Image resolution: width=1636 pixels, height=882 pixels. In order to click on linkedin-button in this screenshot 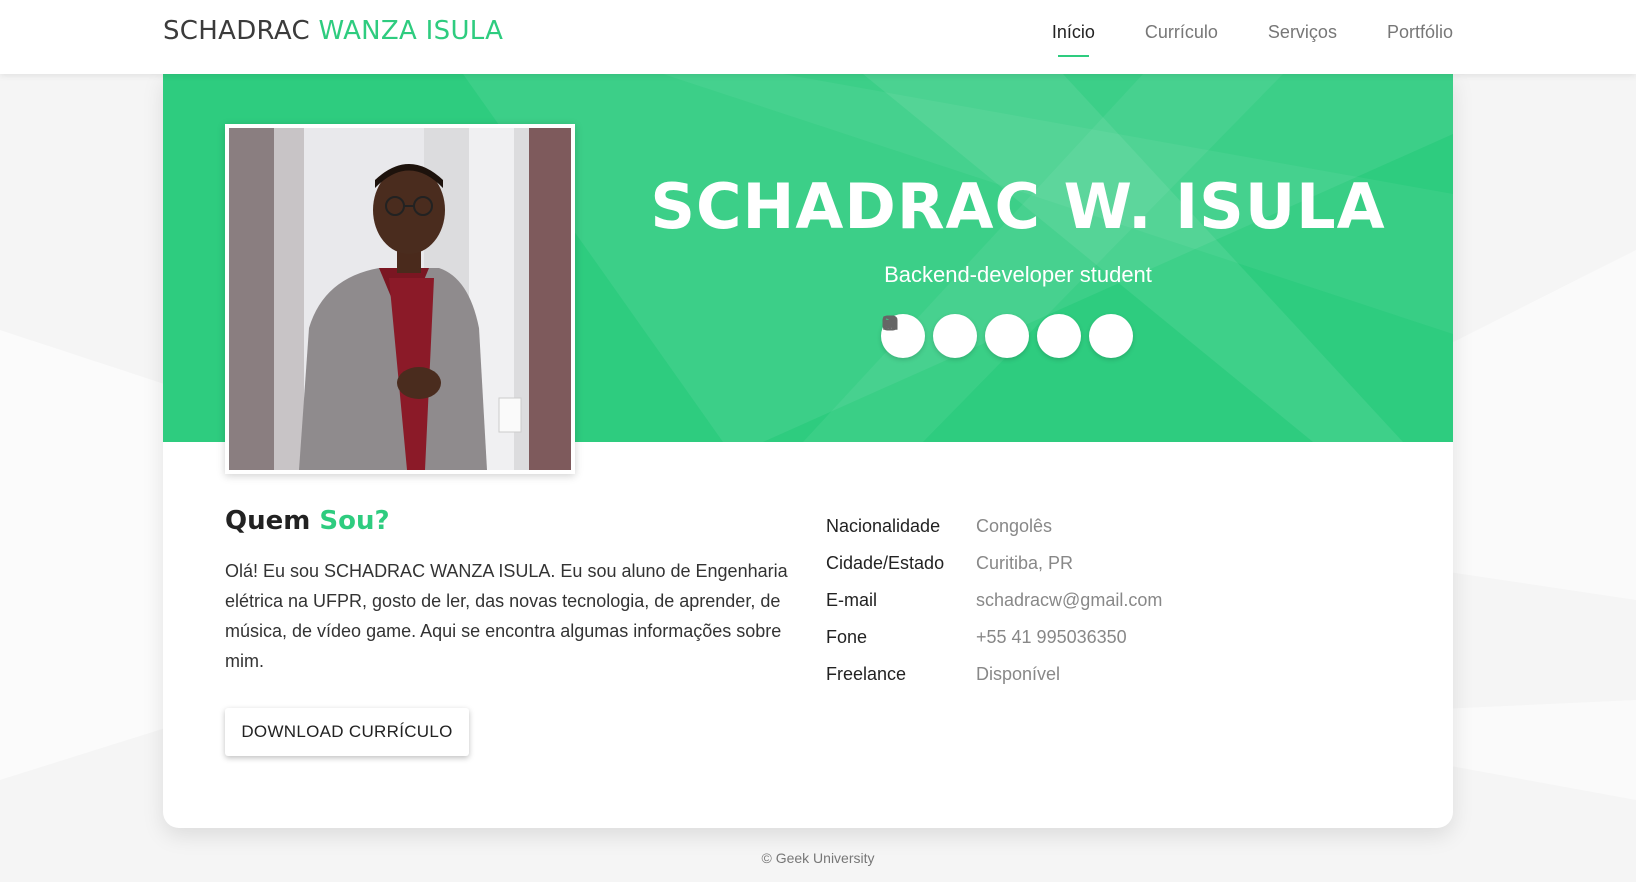, I will do `click(982, 336)`.